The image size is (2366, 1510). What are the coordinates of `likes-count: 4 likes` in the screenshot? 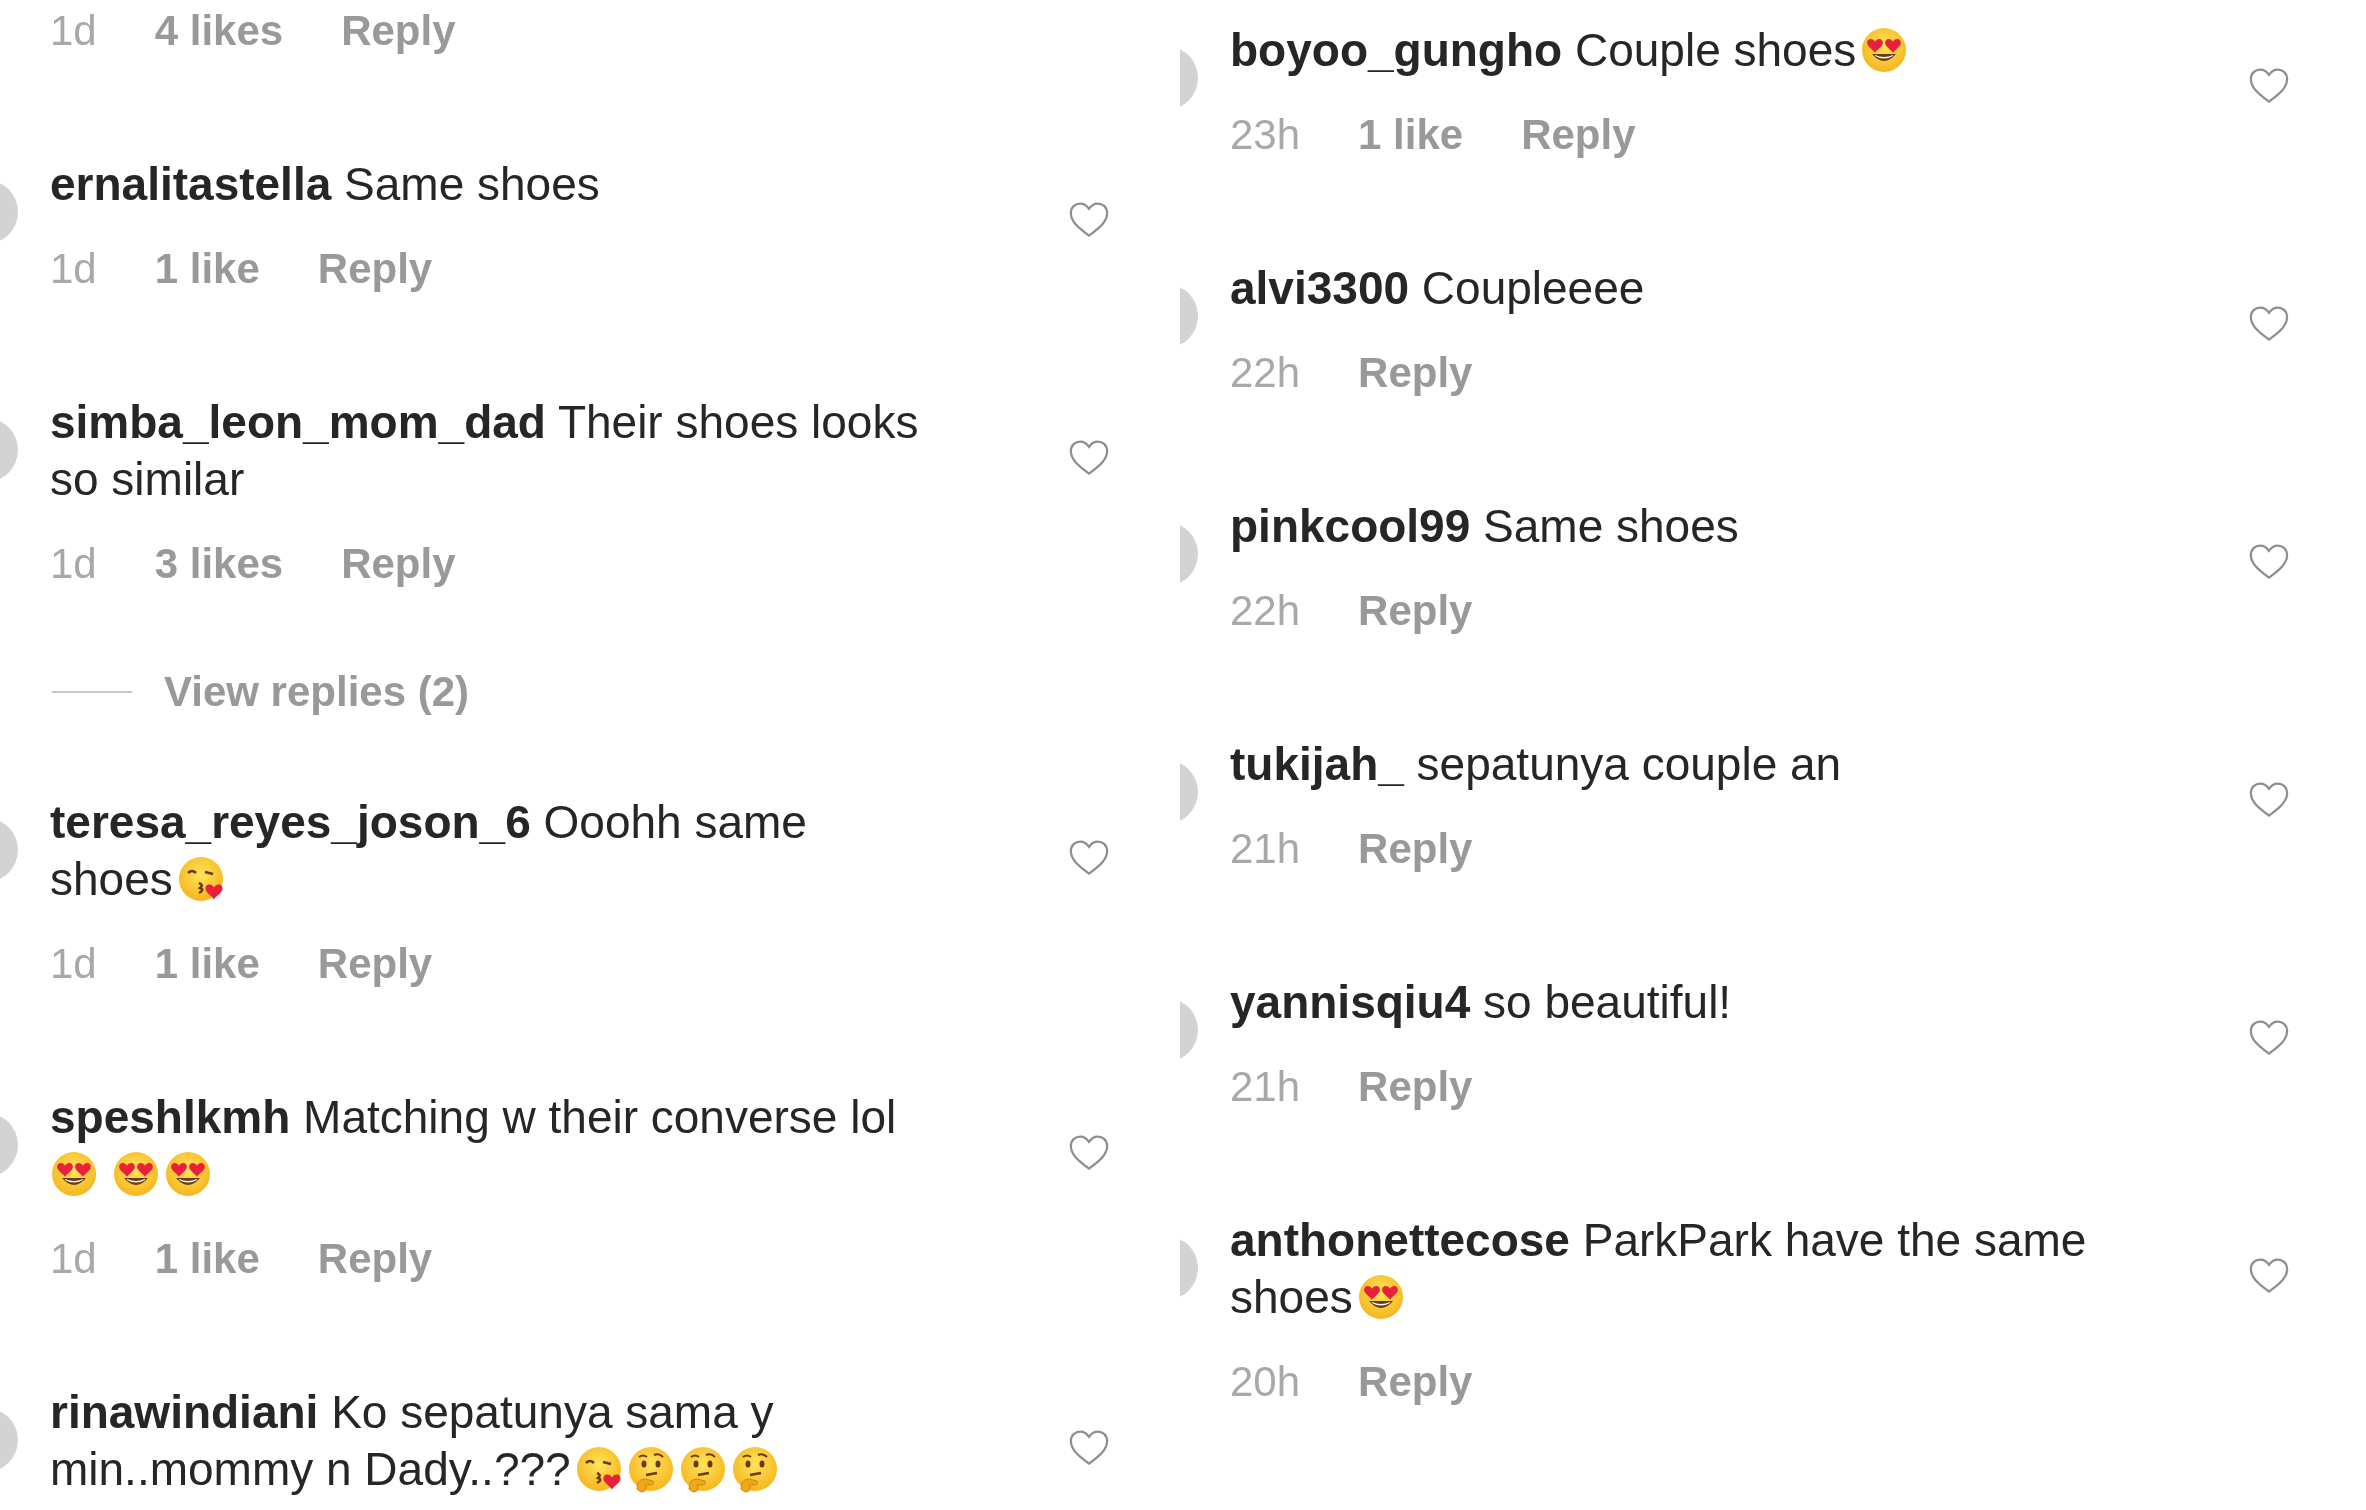 It's located at (219, 30).